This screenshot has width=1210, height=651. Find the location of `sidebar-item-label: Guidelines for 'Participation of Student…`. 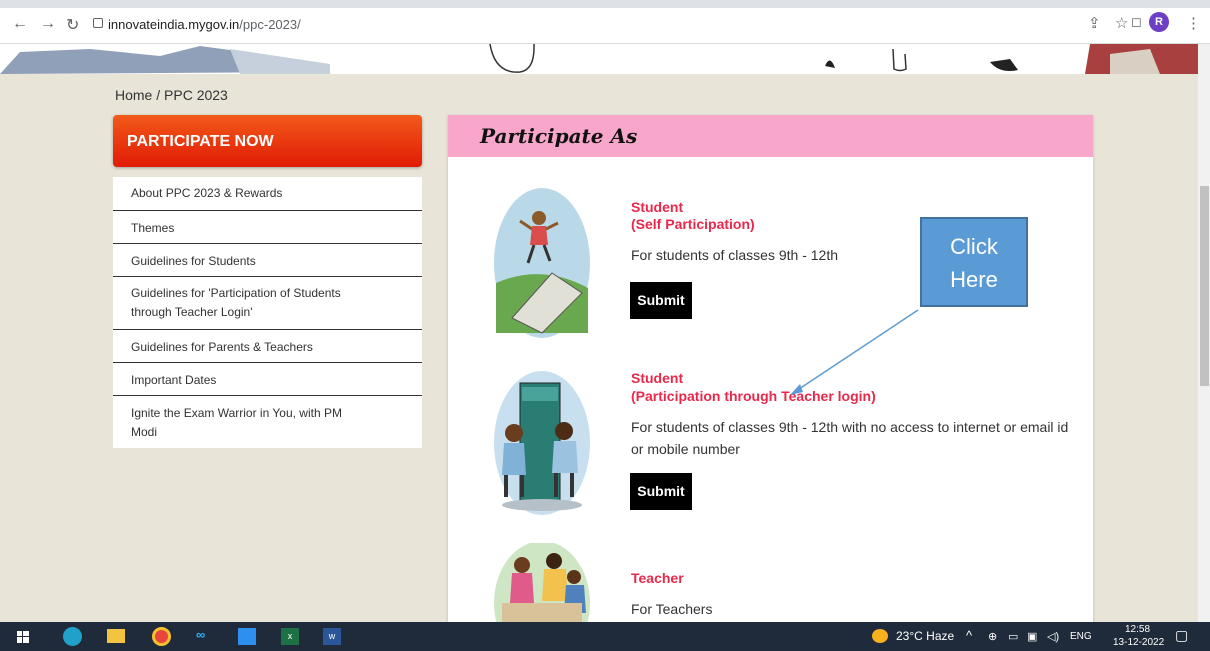

sidebar-item-label: Guidelines for 'Participation of Student… is located at coordinates (236, 302).